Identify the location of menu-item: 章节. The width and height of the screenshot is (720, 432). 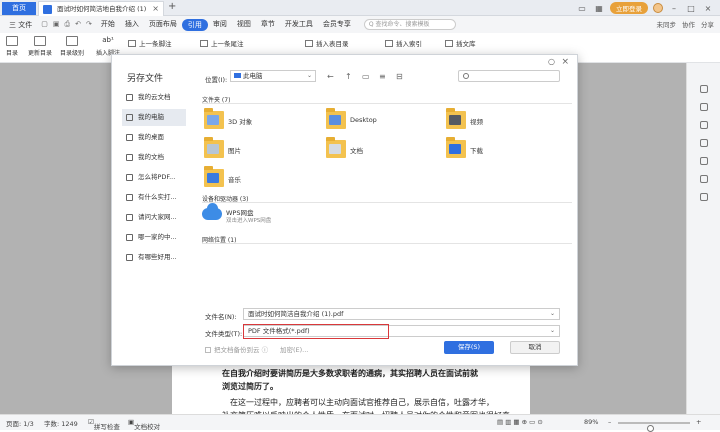
(268, 25).